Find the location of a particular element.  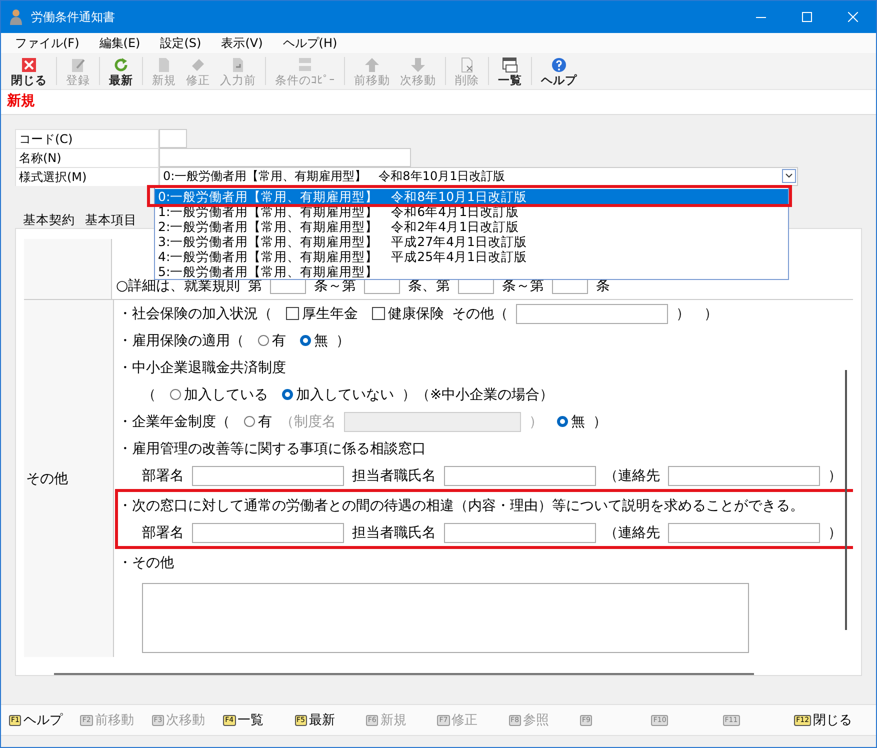

label-text: ） ） is located at coordinates (697, 313).